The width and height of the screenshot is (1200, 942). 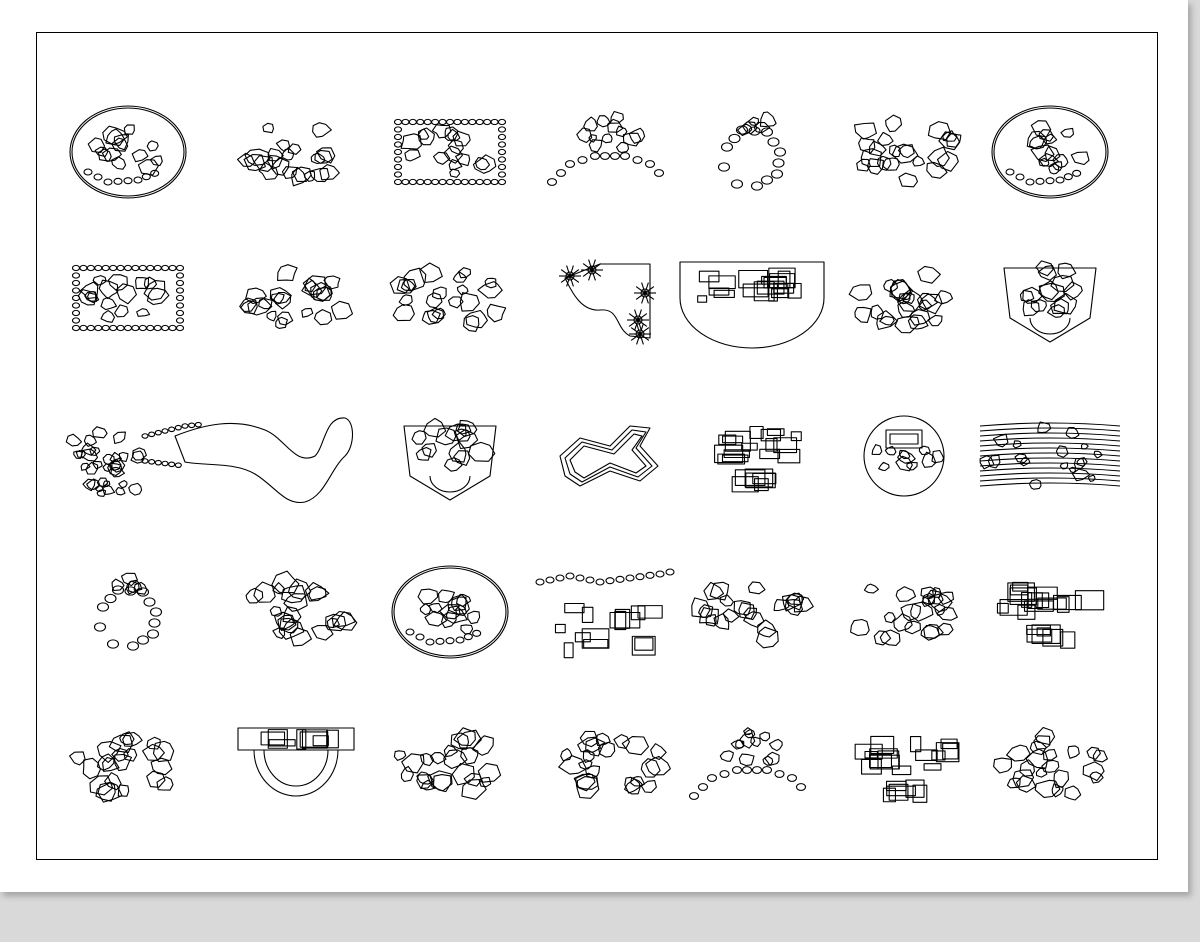 What do you see at coordinates (1050, 298) in the screenshot?
I see `rock-pentagon-basin` at bounding box center [1050, 298].